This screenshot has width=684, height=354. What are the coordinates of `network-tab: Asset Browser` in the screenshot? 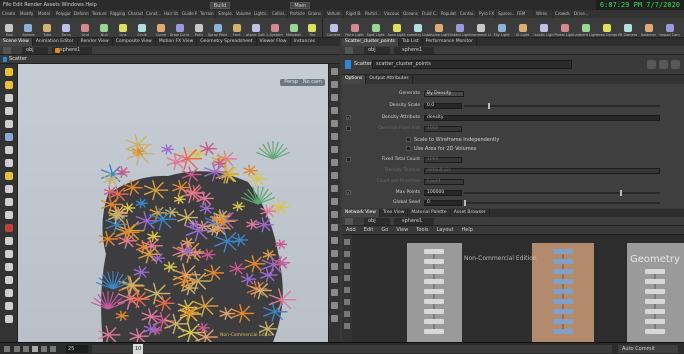 It's located at (470, 213).